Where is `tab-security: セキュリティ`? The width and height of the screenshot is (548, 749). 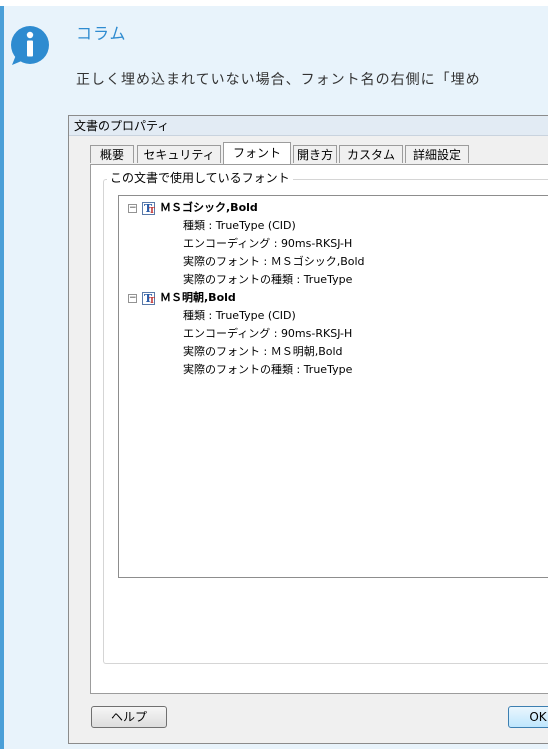
tab-security: セキュリティ is located at coordinates (179, 154).